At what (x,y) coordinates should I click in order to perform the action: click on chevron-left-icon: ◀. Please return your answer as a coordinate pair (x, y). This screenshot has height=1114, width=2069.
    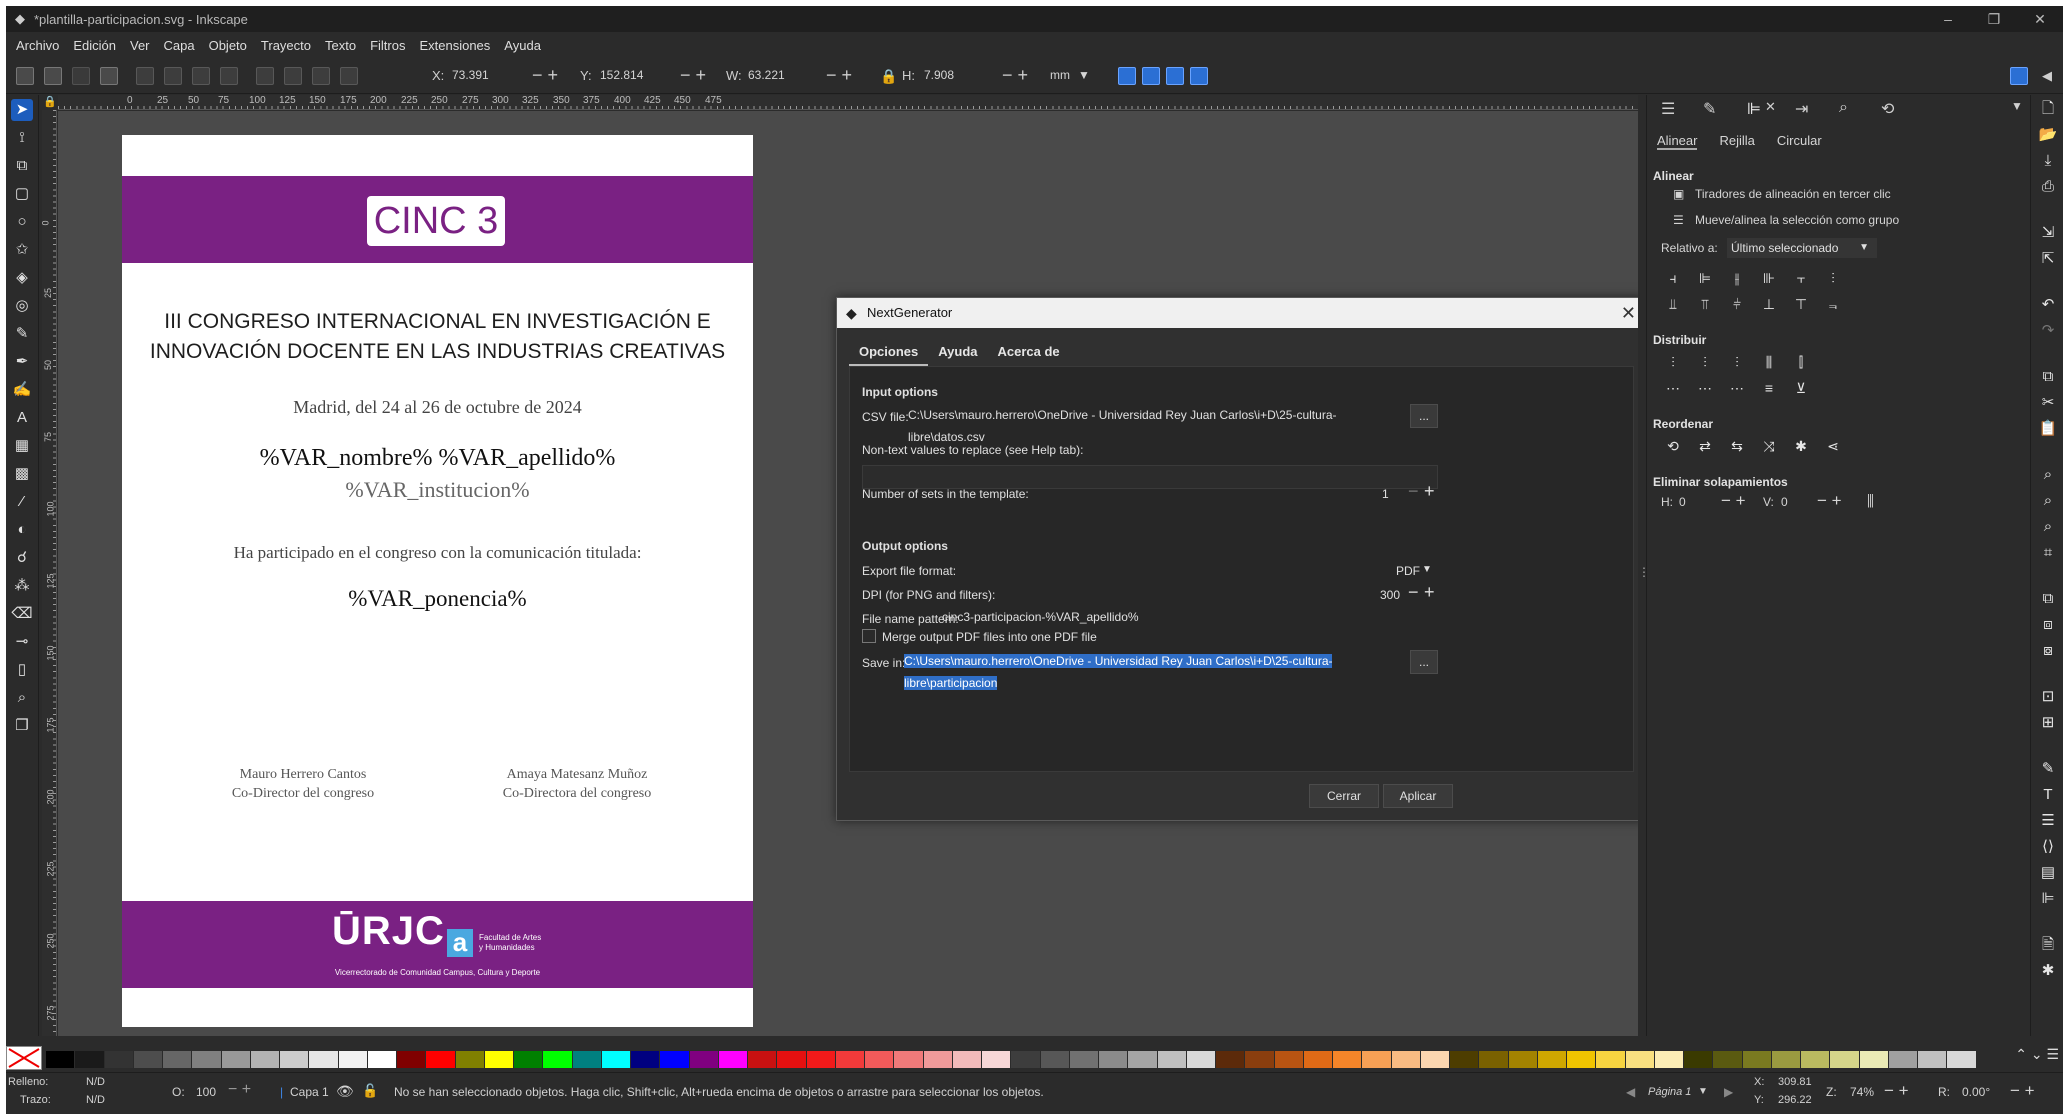
    Looking at the image, I should click on (2047, 76).